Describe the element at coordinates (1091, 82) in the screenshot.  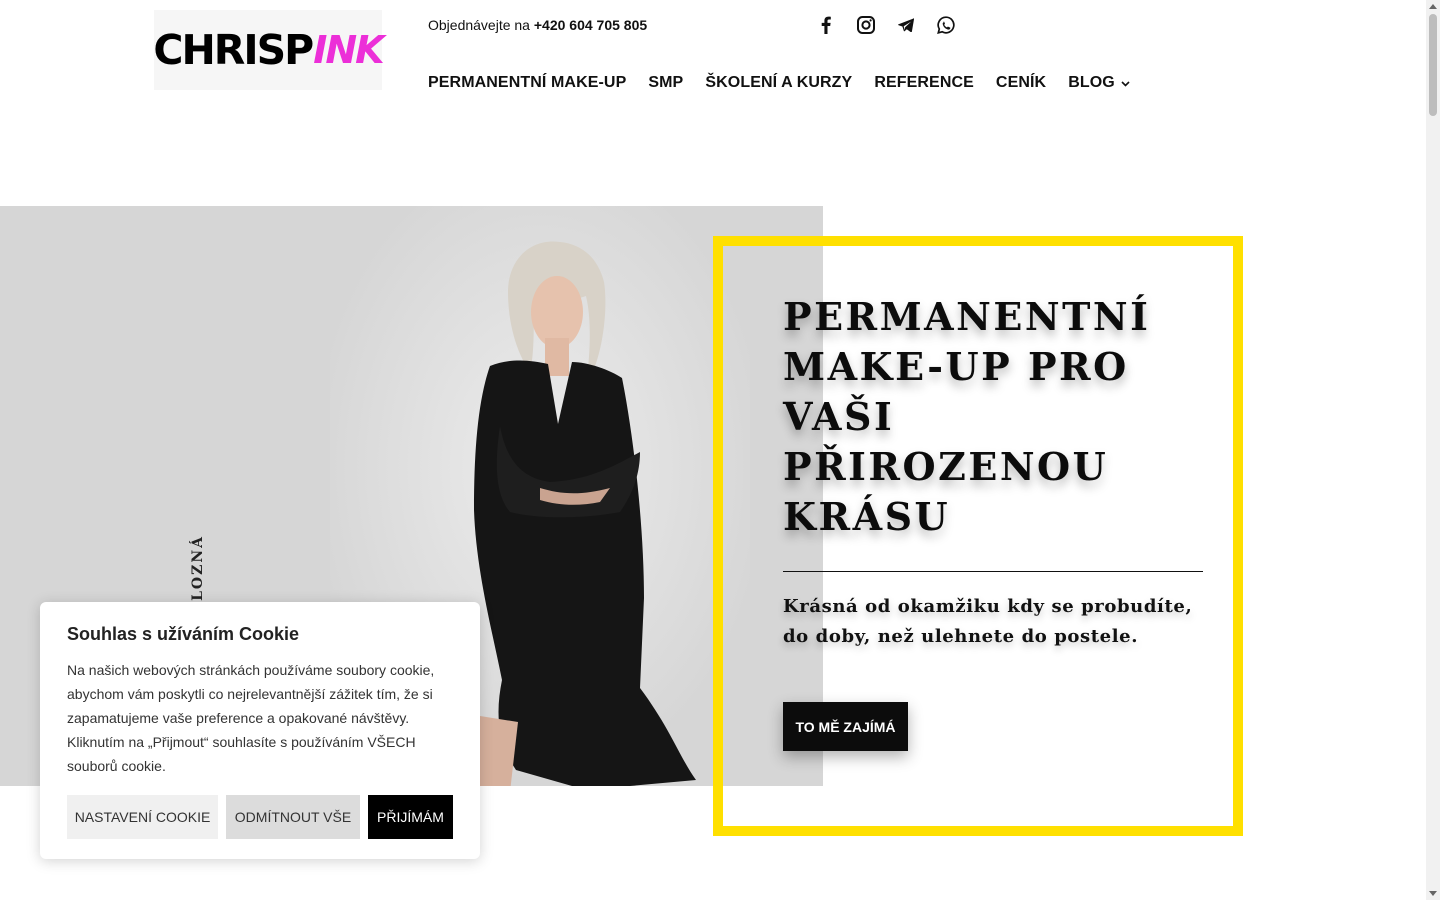
I see `nav-item-label: BLOG` at that location.